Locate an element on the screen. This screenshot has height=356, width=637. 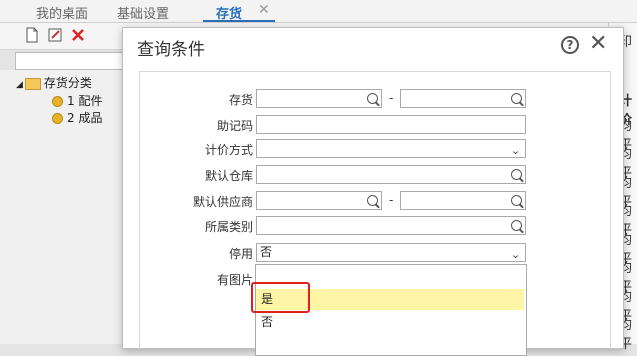
disabled-label: 停用 is located at coordinates (240, 254).